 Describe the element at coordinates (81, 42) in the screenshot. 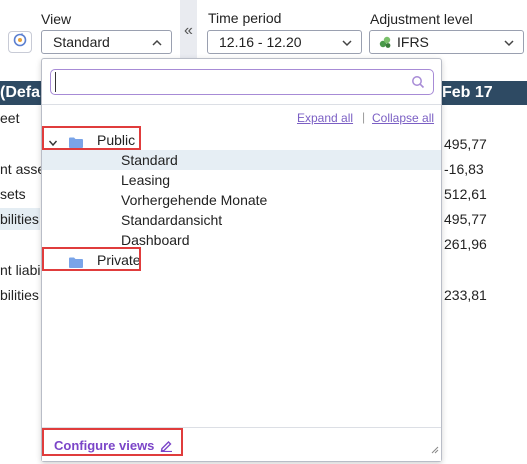

I see `view-select-value: Standard` at that location.